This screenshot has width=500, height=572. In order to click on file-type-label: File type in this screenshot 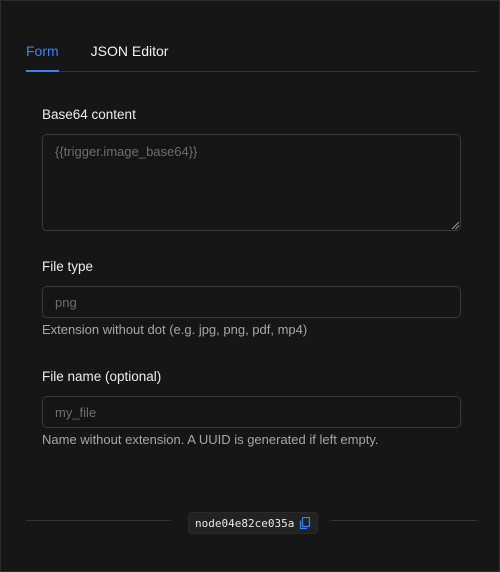, I will do `click(68, 266)`.